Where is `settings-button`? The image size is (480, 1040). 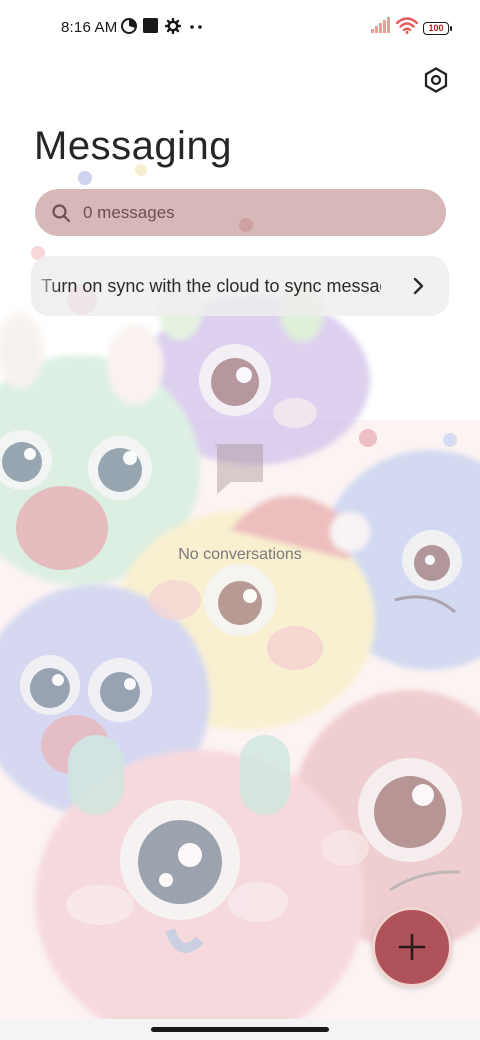 settings-button is located at coordinates (436, 80).